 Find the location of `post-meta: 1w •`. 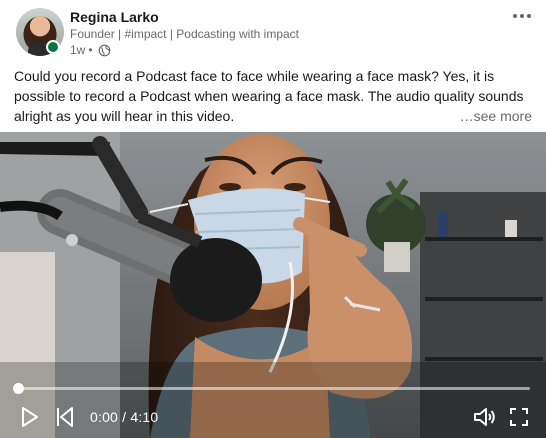

post-meta: 1w • is located at coordinates (90, 50).